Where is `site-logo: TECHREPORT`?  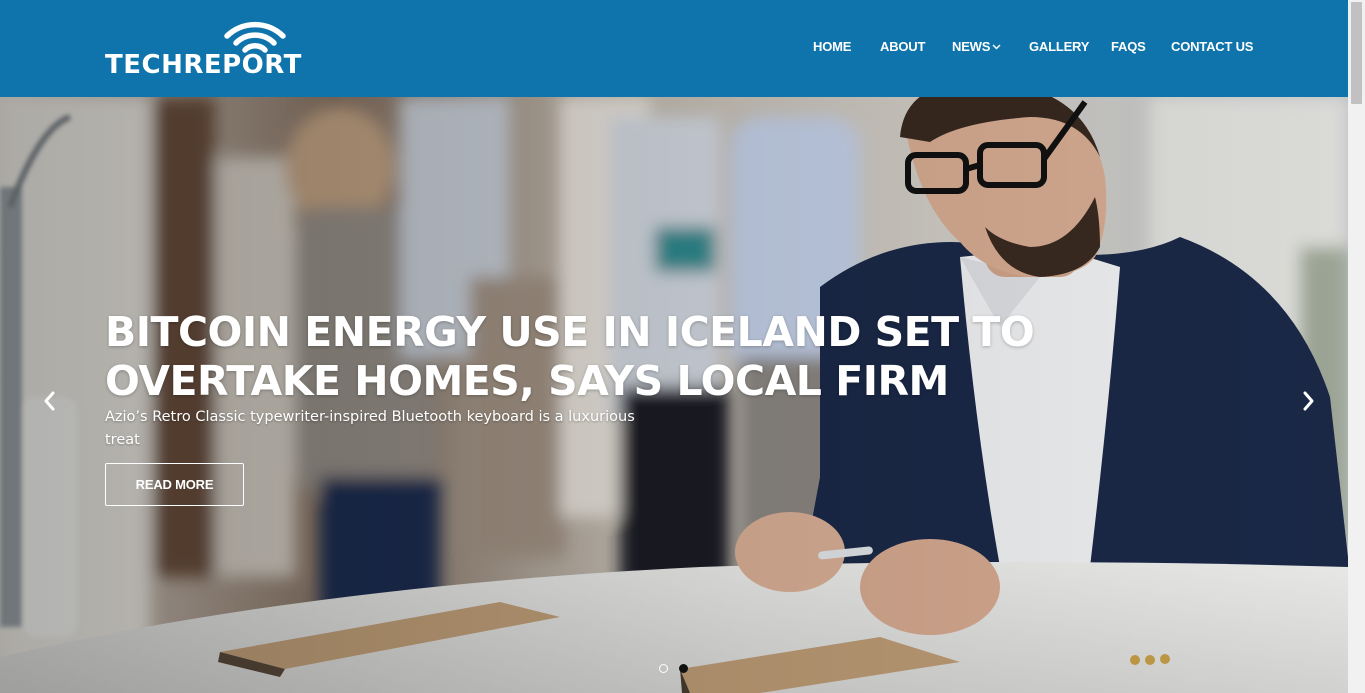 site-logo: TECHREPORT is located at coordinates (205, 50).